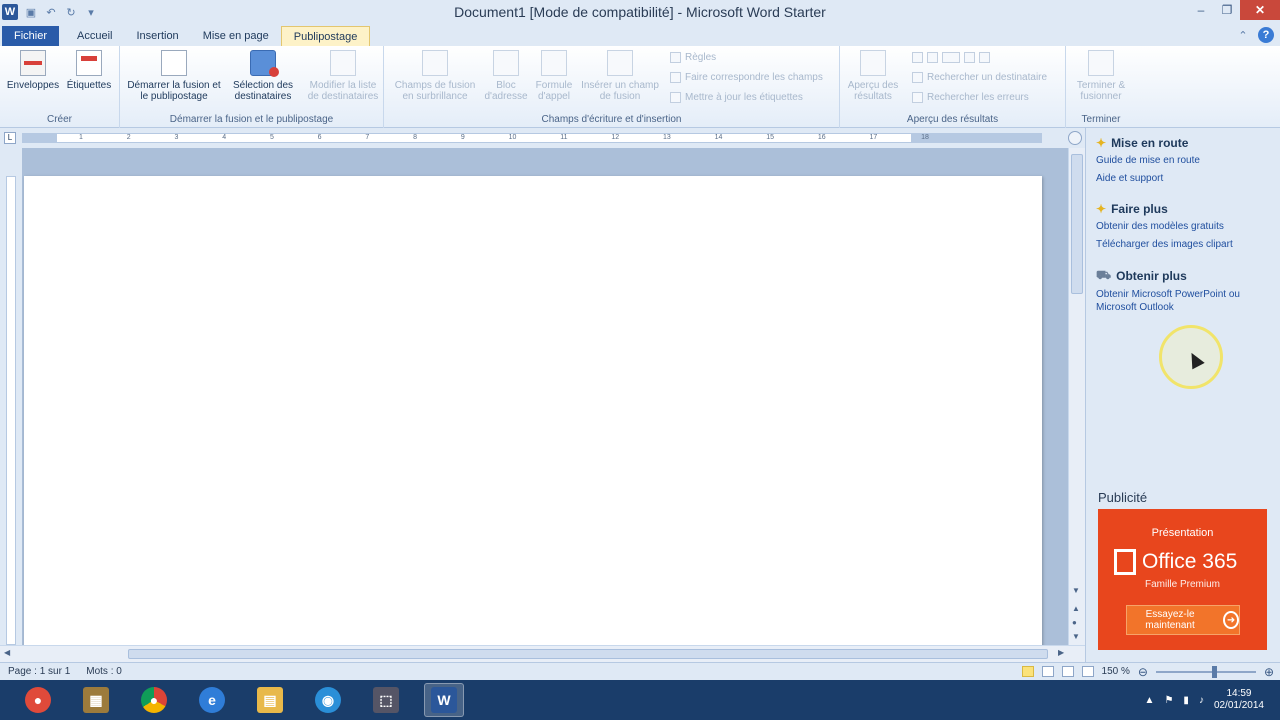 The image size is (1280, 720). Describe the element at coordinates (38, 700) in the screenshot. I see `start-chrome-icon: ●` at that location.